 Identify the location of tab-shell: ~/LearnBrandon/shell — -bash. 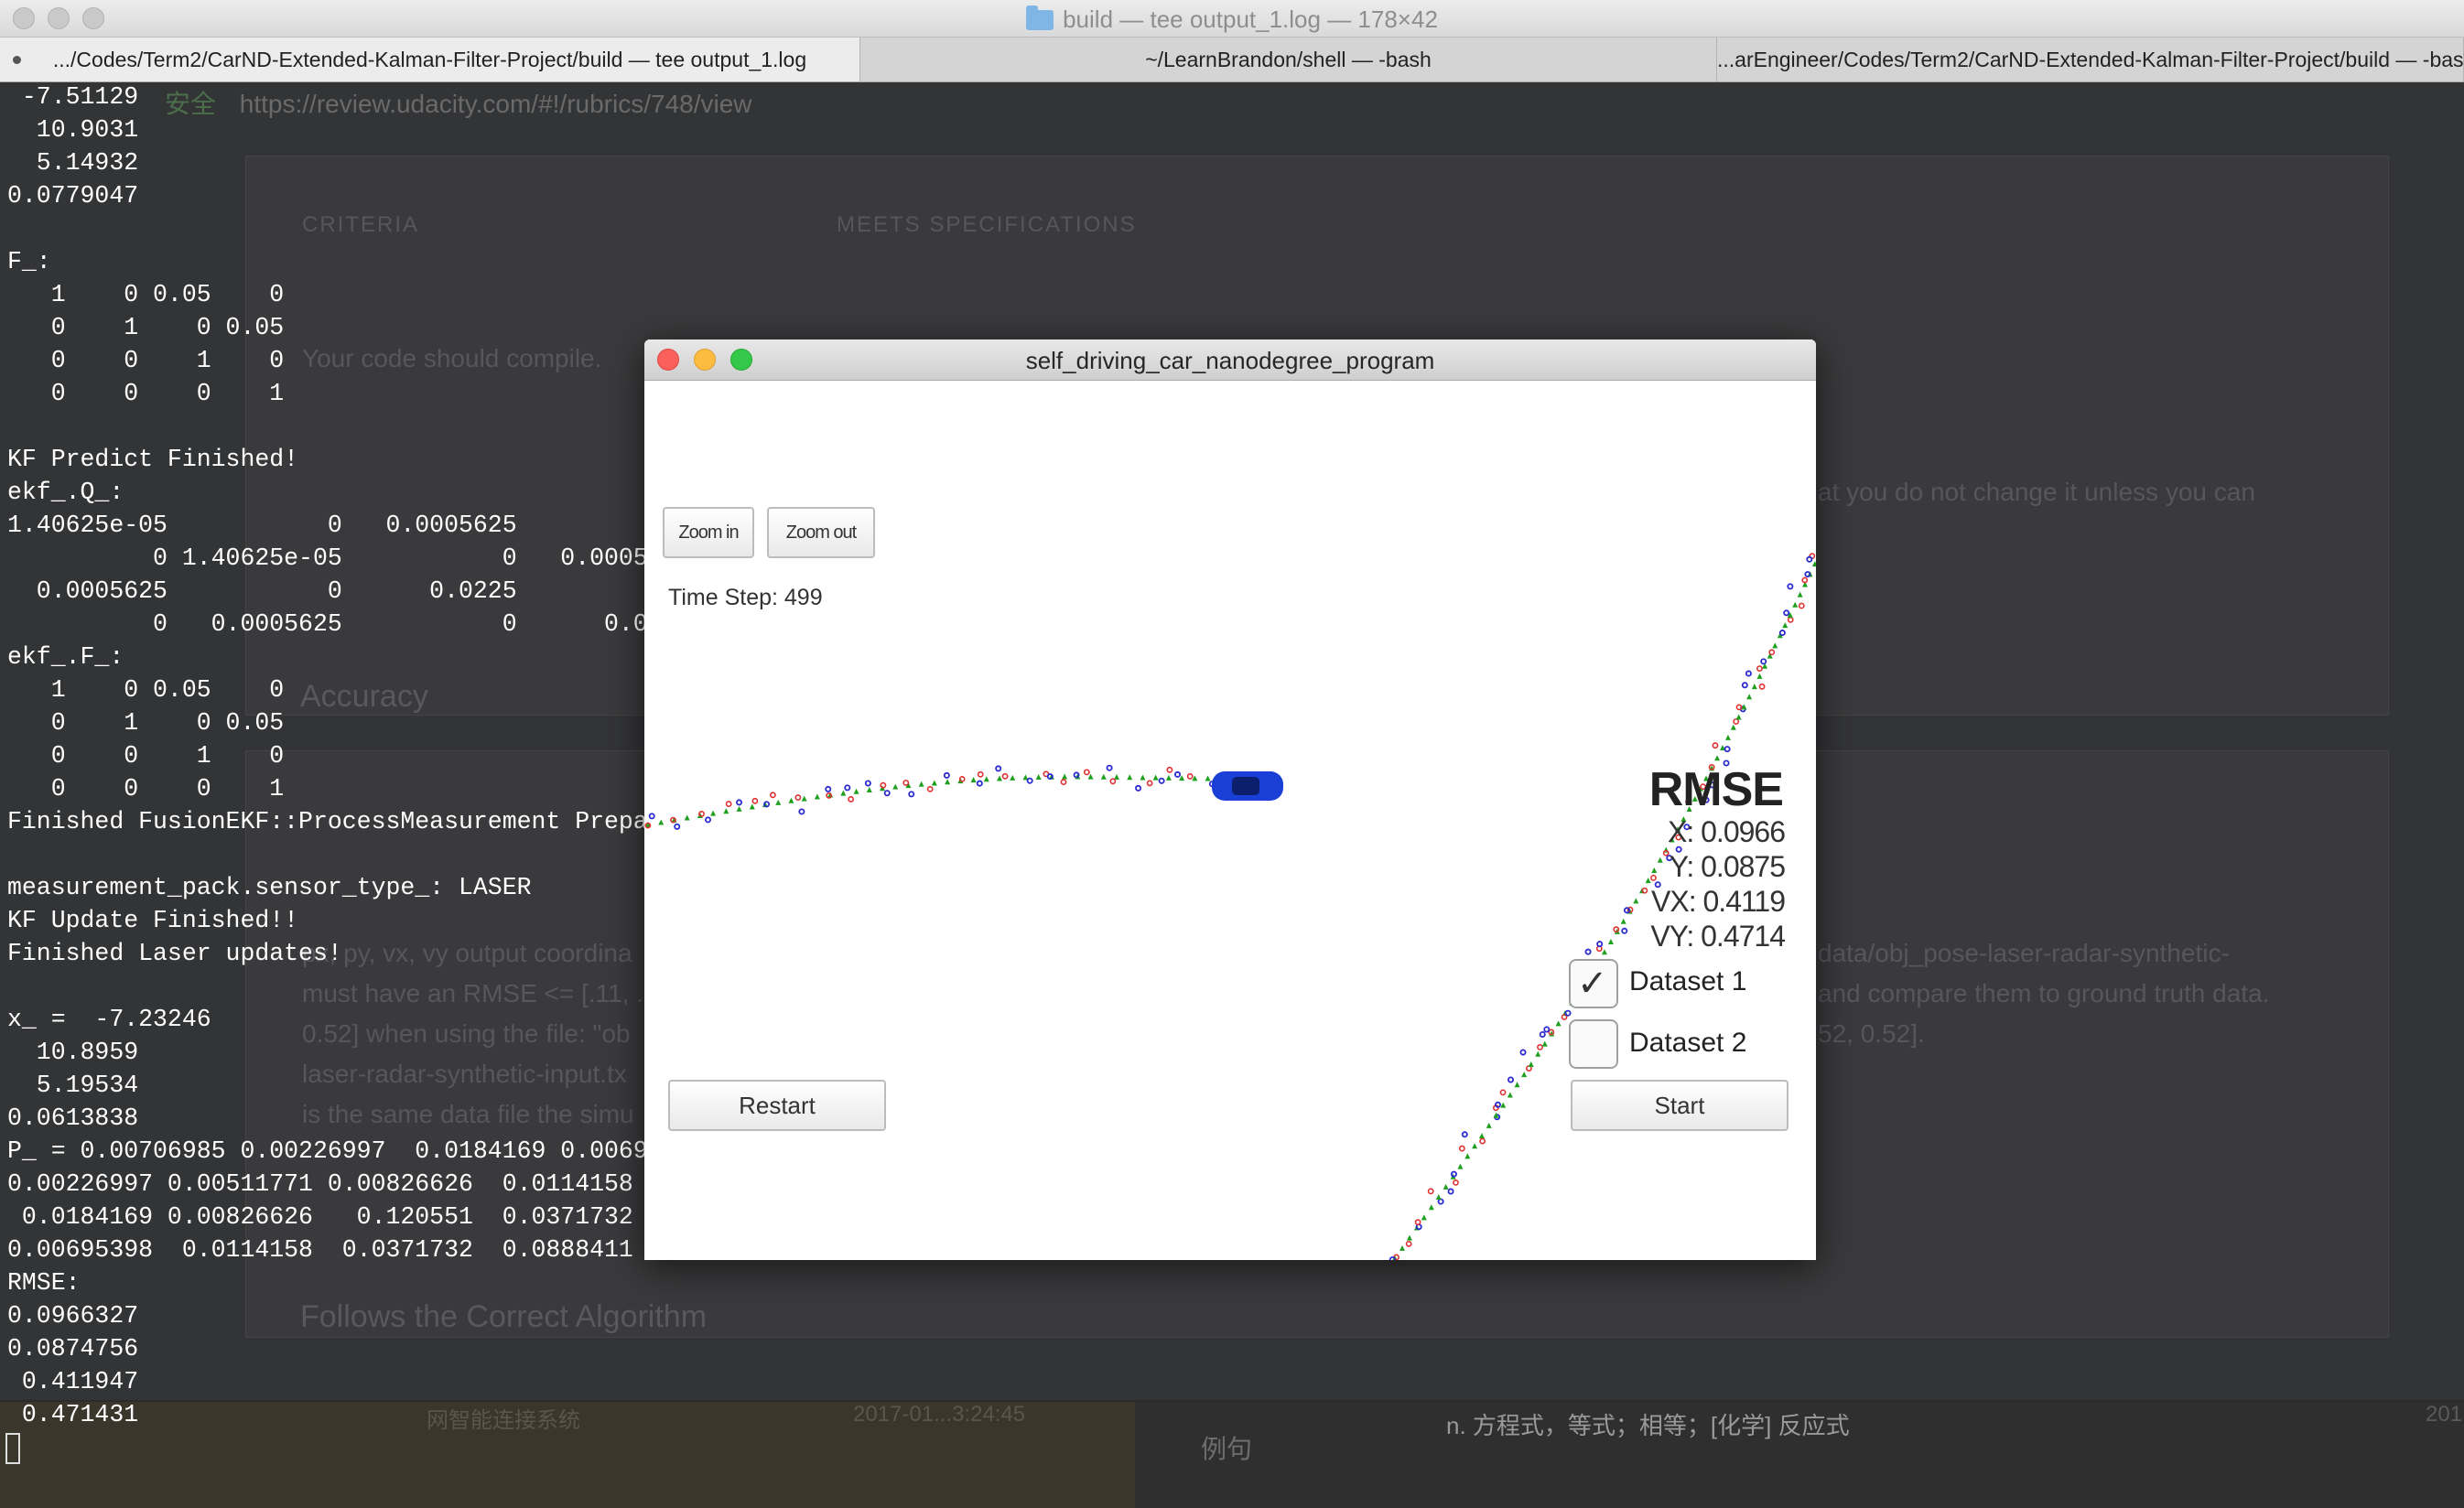
(1288, 60).